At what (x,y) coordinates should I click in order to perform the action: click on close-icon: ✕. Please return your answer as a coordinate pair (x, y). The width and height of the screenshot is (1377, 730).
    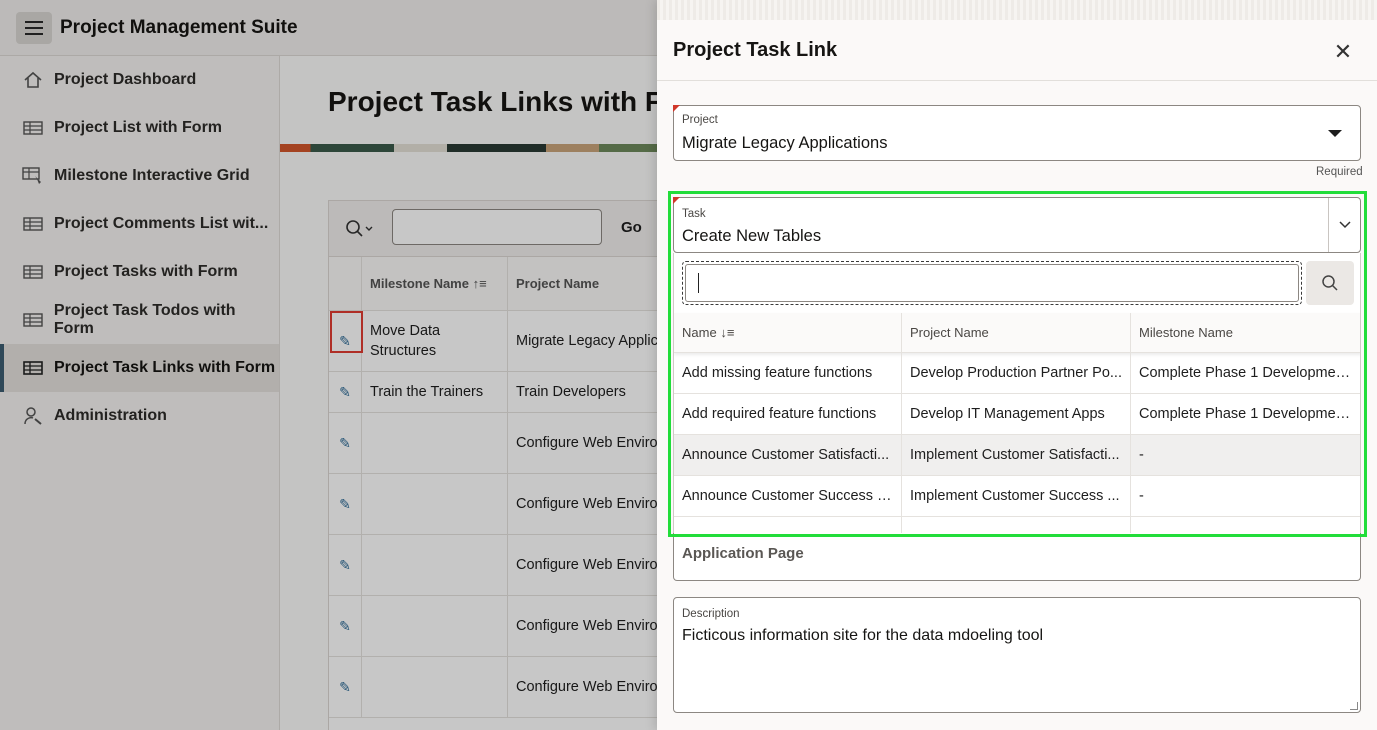
    Looking at the image, I should click on (1343, 51).